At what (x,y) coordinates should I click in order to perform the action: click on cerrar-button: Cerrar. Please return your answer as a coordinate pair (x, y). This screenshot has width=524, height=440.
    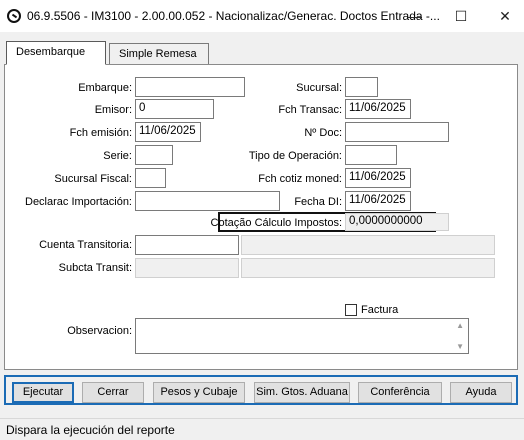
    Looking at the image, I should click on (113, 392).